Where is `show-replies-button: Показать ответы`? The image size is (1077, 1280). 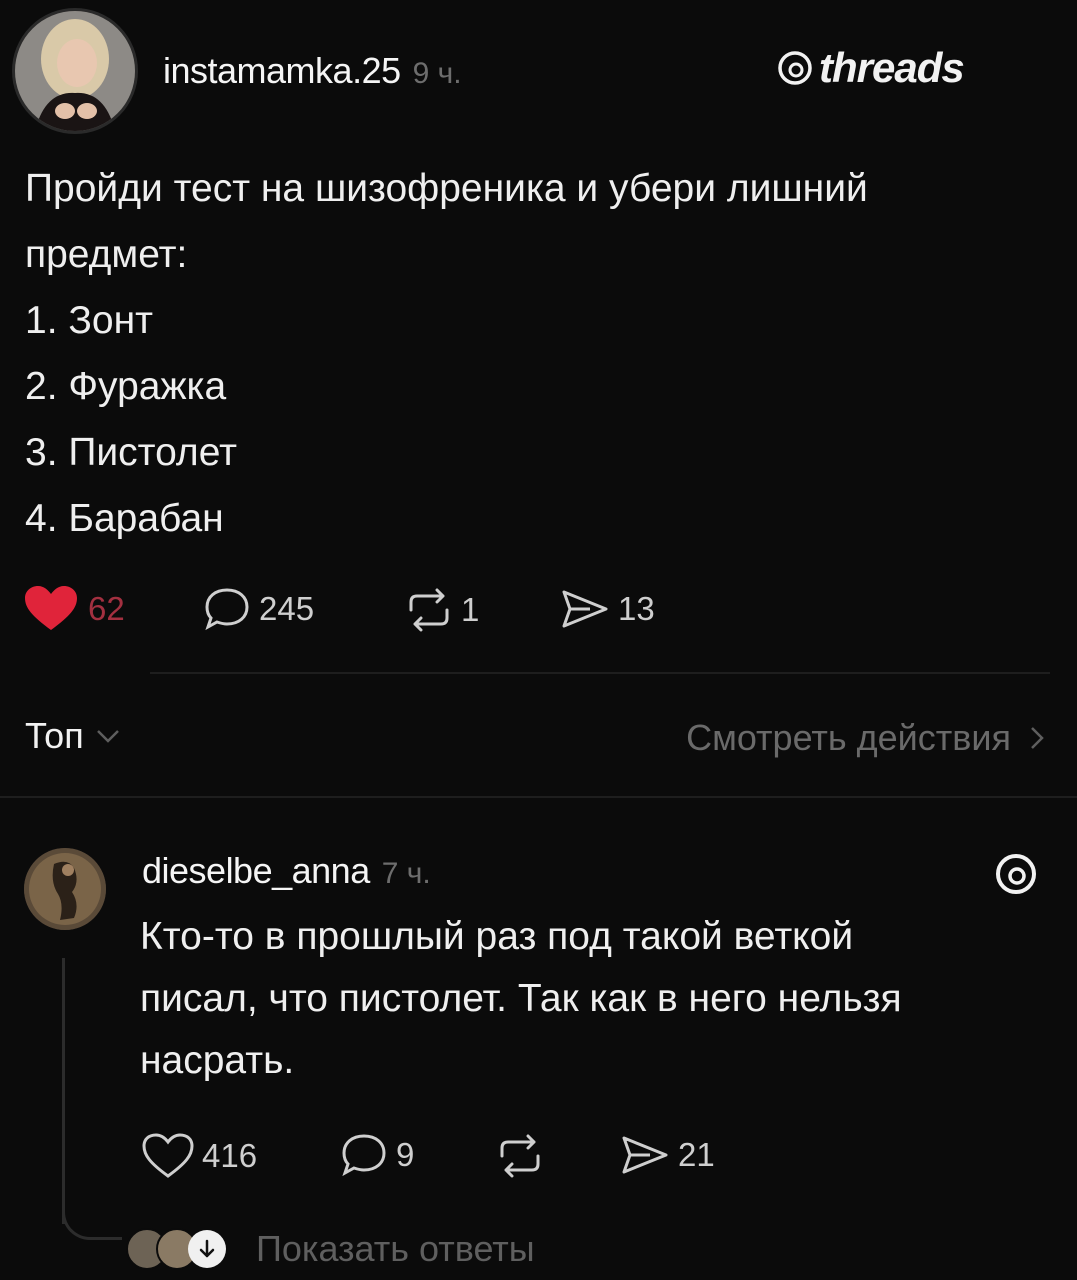
show-replies-button: Показать ответы is located at coordinates (330, 1249).